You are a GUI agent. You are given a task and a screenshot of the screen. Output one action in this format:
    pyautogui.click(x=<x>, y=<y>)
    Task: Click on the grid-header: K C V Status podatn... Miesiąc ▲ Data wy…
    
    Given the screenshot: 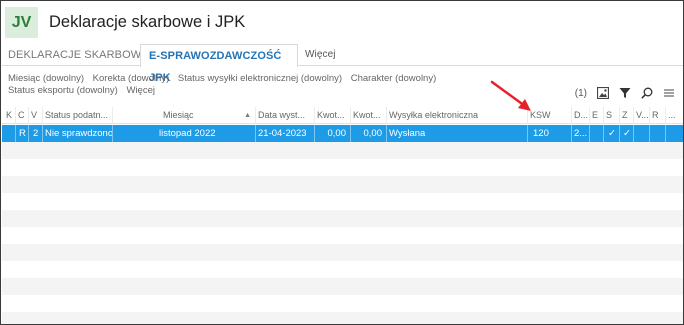 What is the action you would take?
    pyautogui.click(x=342, y=115)
    